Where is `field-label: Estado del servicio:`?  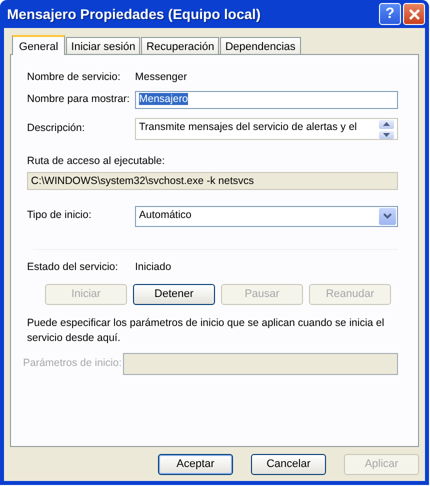
field-label: Estado del servicio: is located at coordinates (73, 267).